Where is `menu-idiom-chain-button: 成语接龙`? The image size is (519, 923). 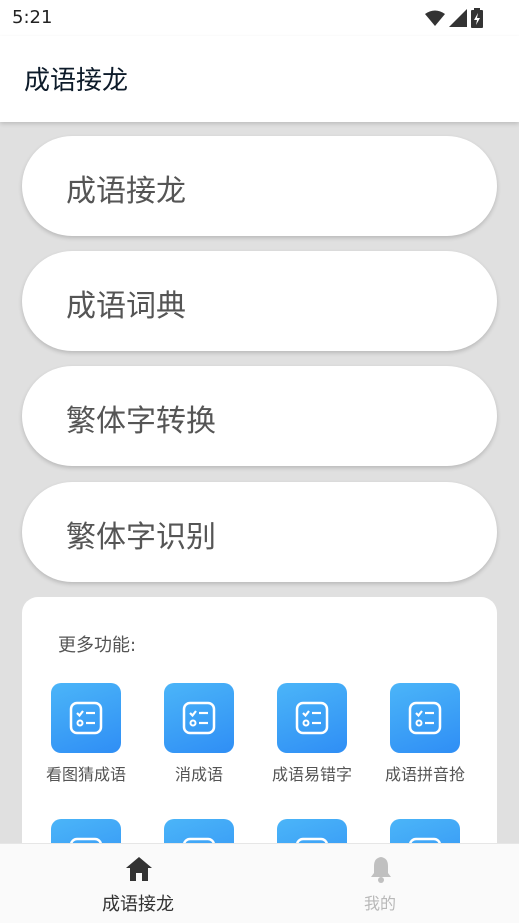 menu-idiom-chain-button: 成语接龙 is located at coordinates (259, 186).